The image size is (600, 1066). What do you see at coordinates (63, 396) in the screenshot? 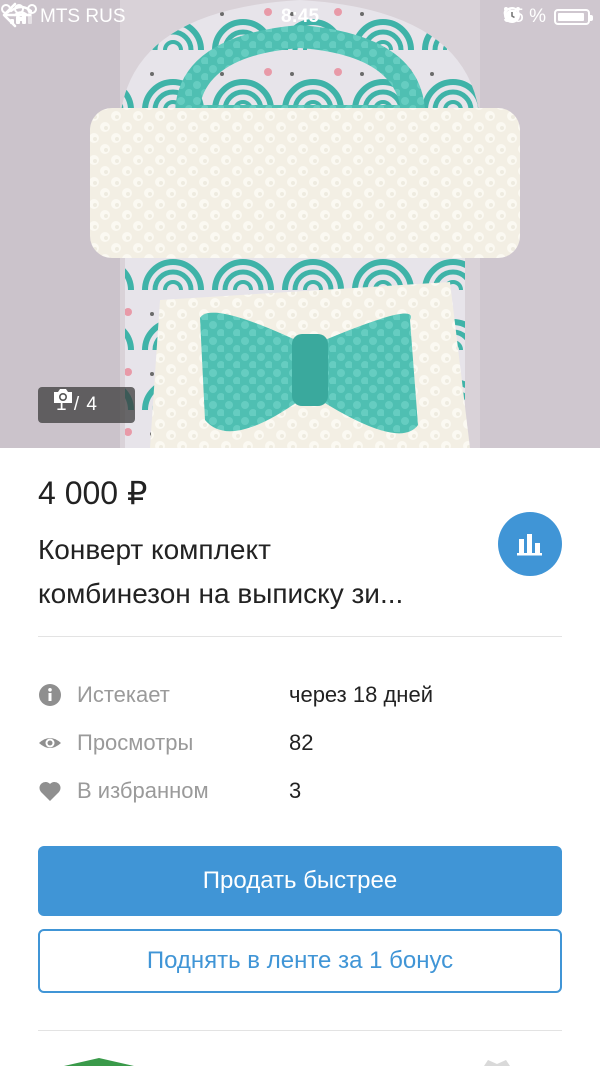
I see `camera-icon` at bounding box center [63, 396].